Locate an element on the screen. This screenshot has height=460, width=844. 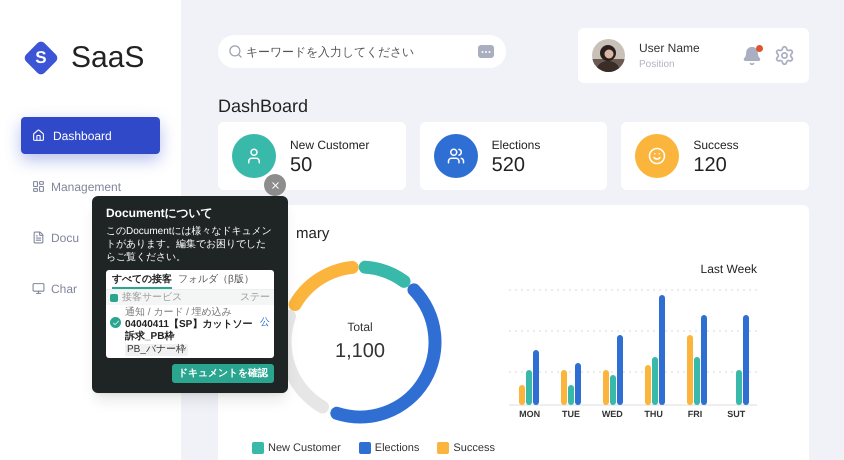
user-name: User Name is located at coordinates (669, 48).